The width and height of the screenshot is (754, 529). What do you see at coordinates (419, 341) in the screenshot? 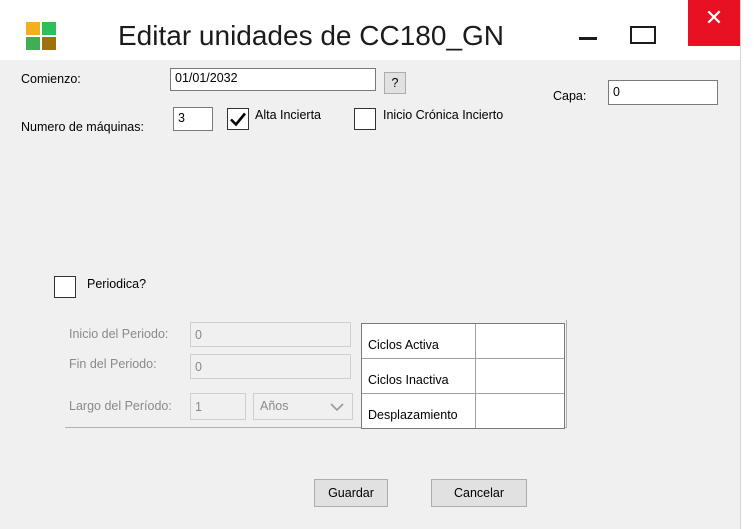
I see `grid-row-header: Ciclos Activa` at bounding box center [419, 341].